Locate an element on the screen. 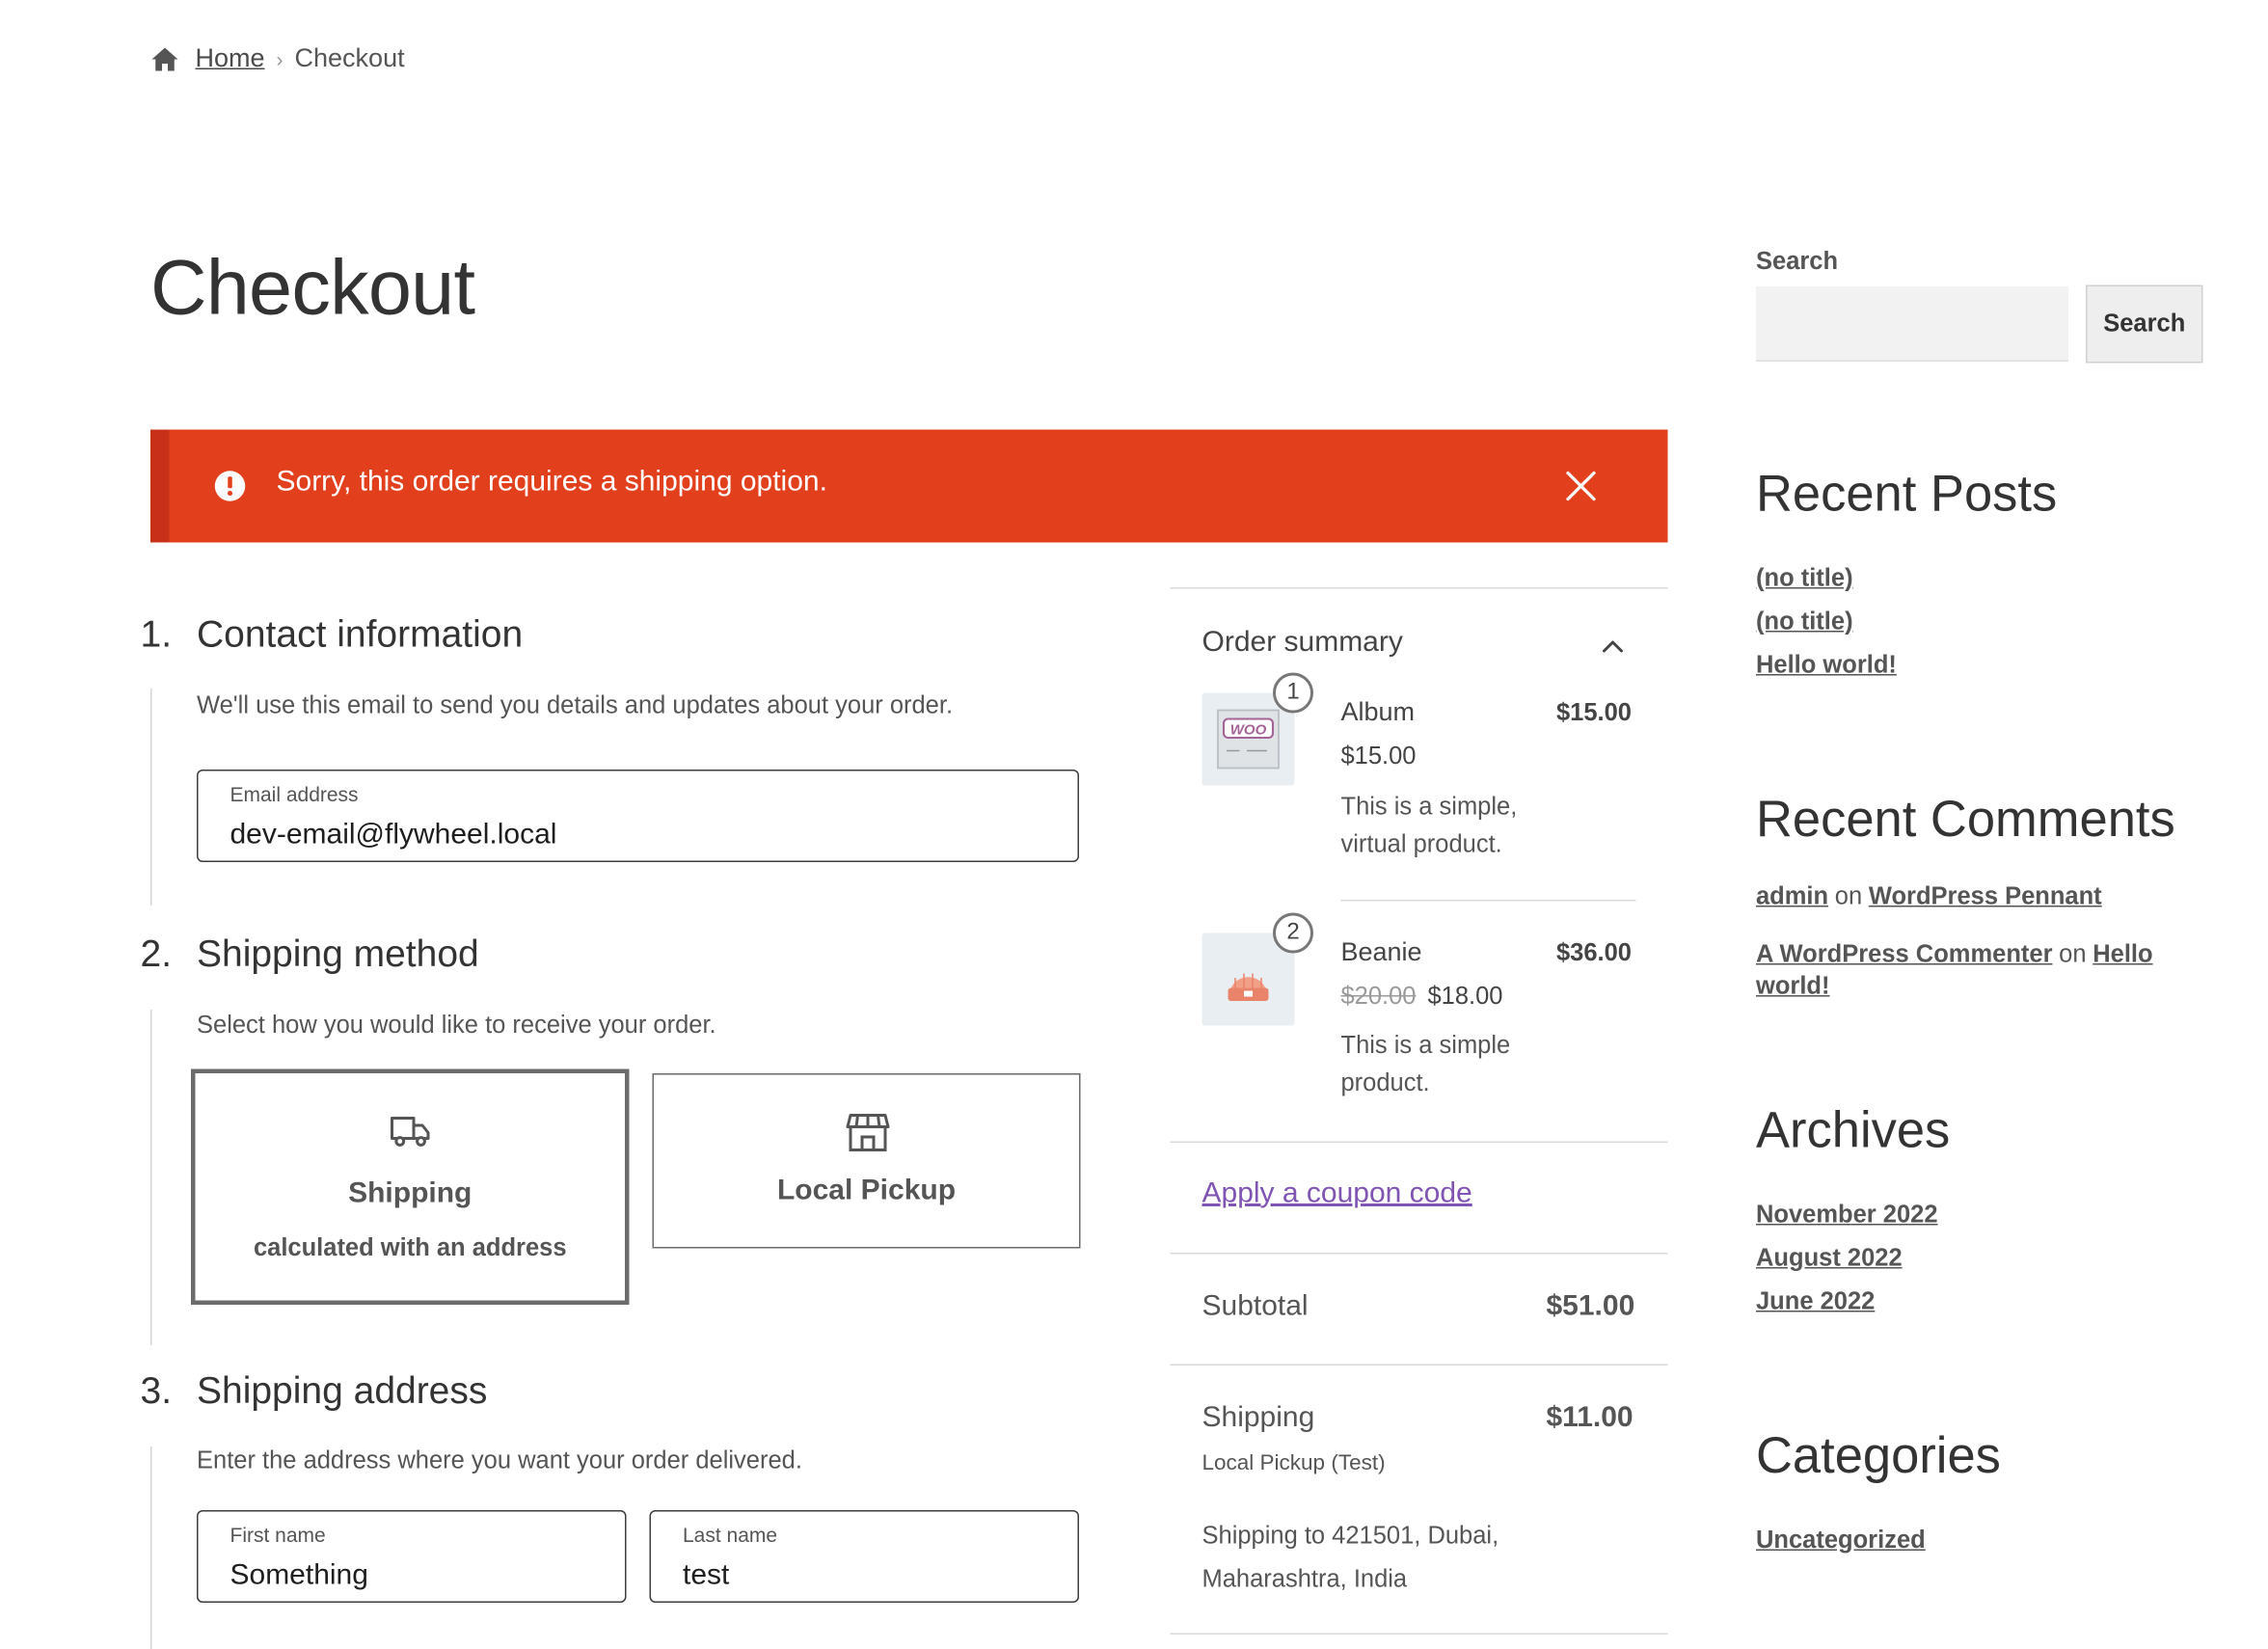 This screenshot has height=1649, width=2268. local-pickup-option-title: Local Pickup is located at coordinates (866, 1190).